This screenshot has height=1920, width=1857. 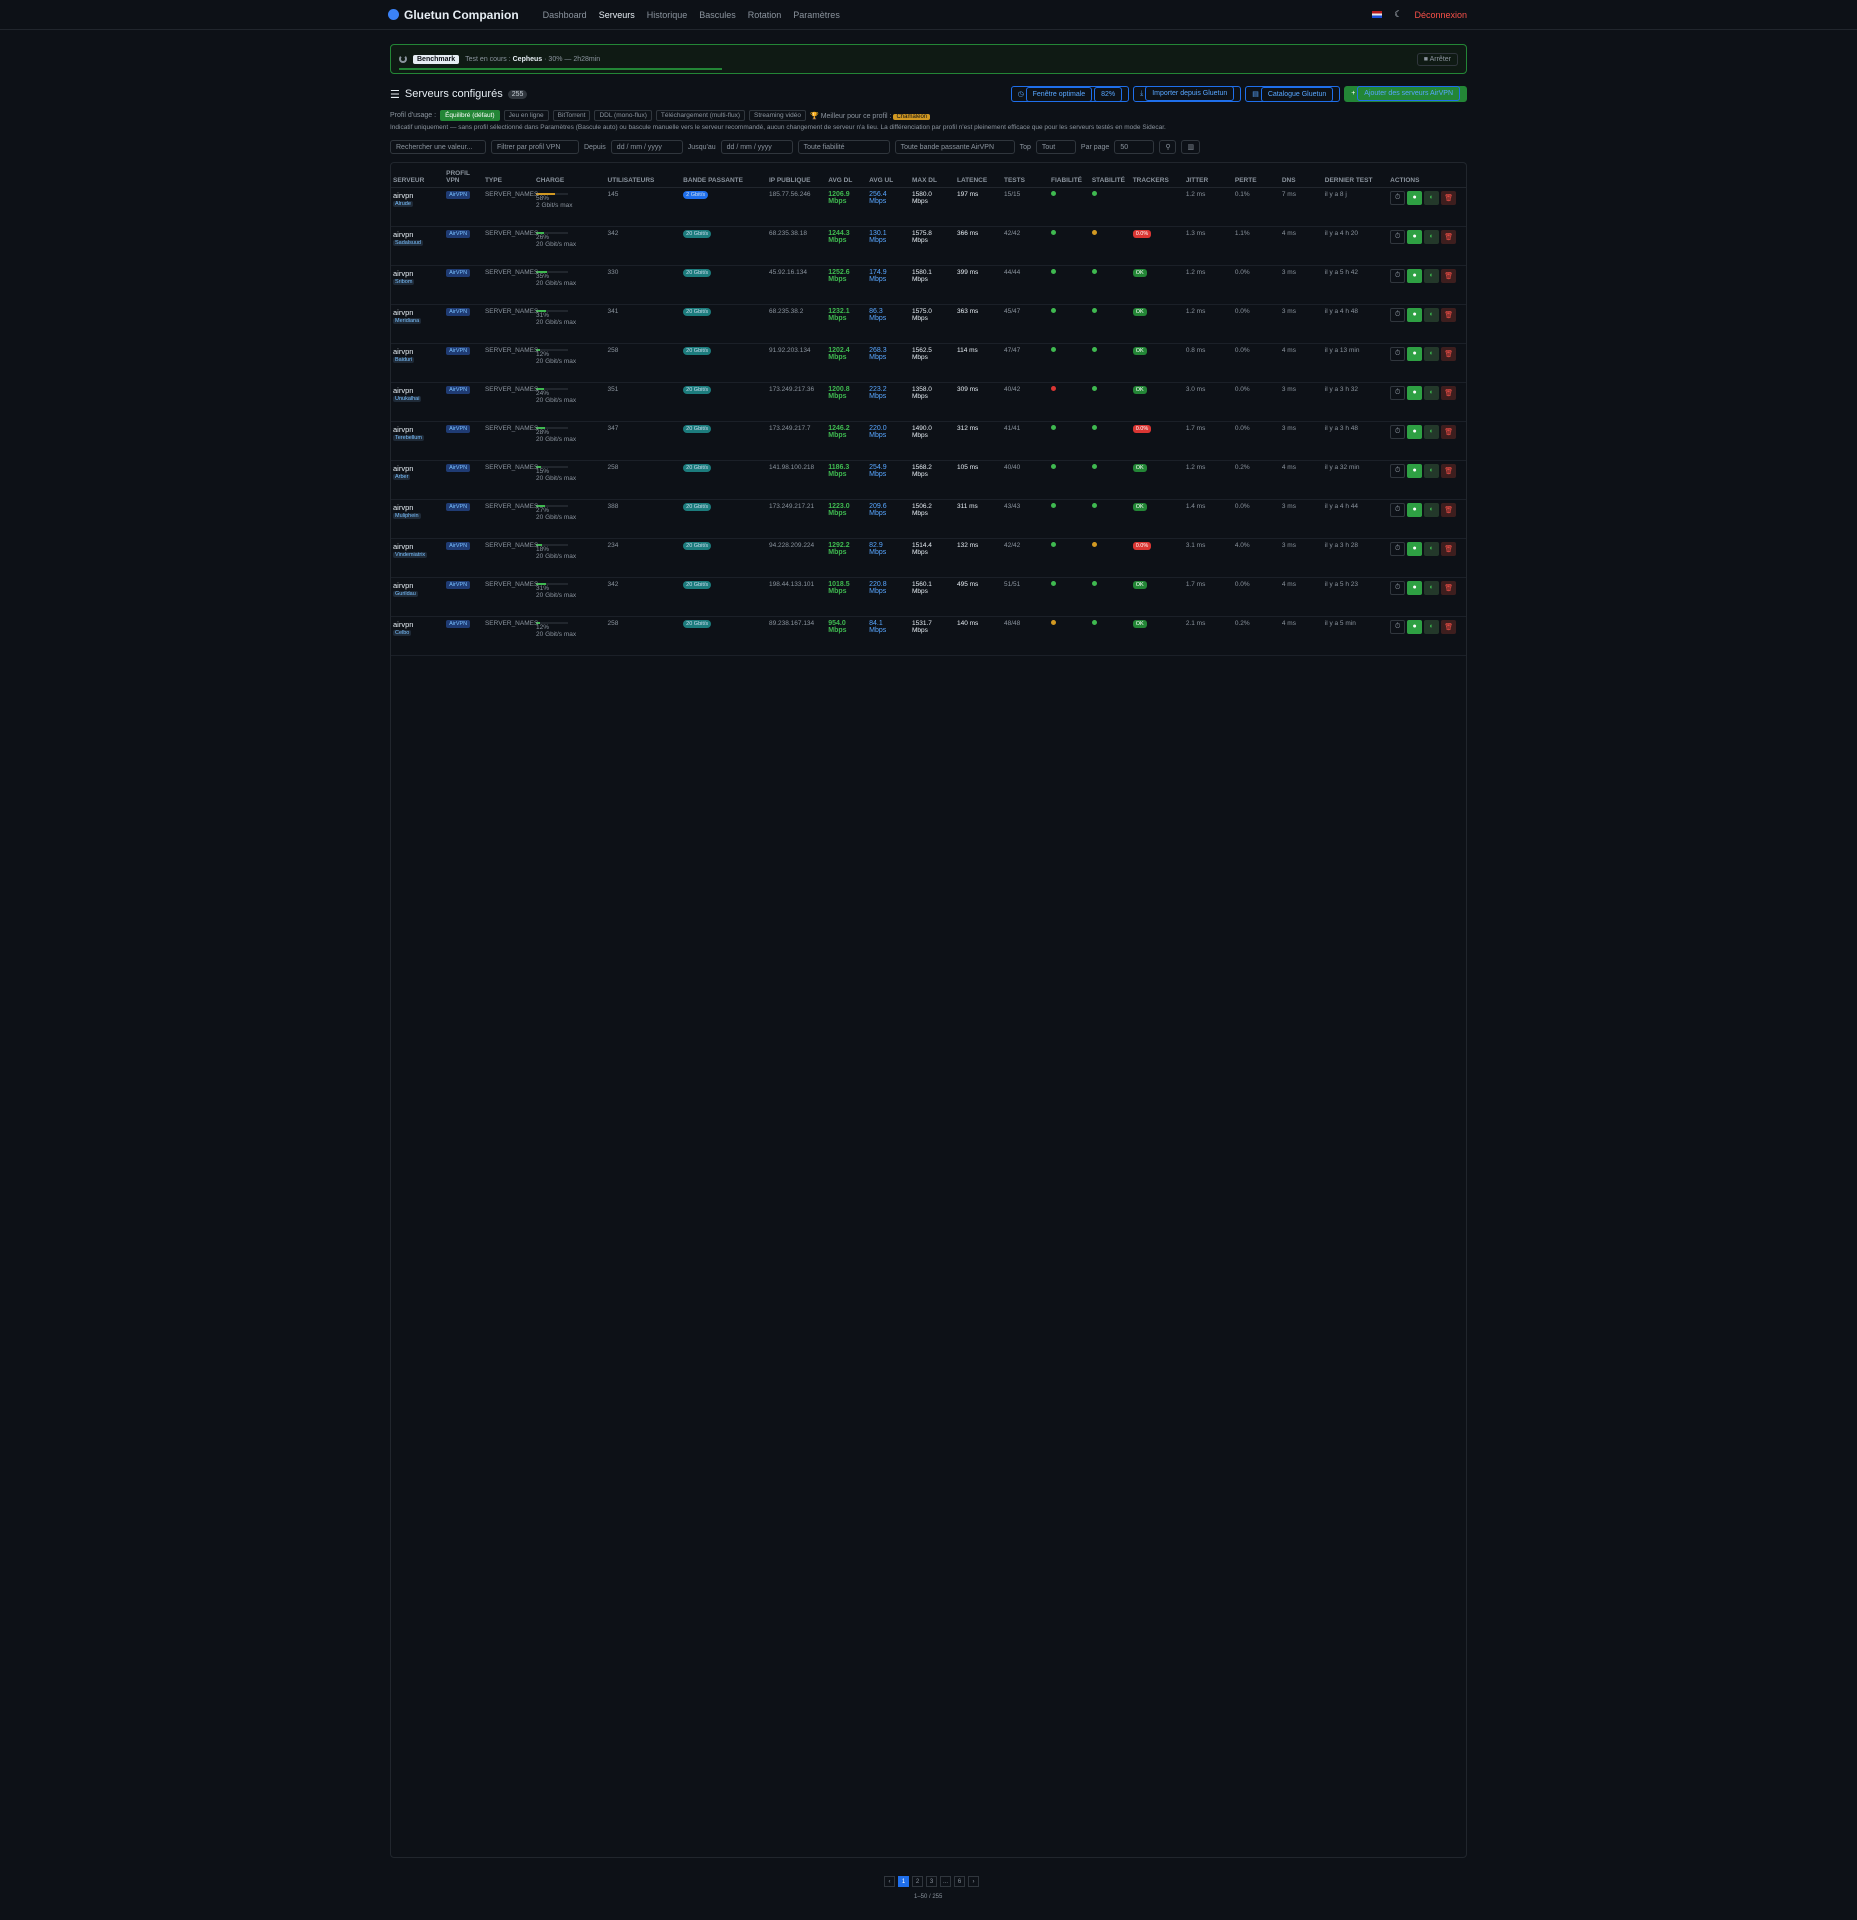 What do you see at coordinates (1440, 15) in the screenshot?
I see `logout-link: Déconnexion` at bounding box center [1440, 15].